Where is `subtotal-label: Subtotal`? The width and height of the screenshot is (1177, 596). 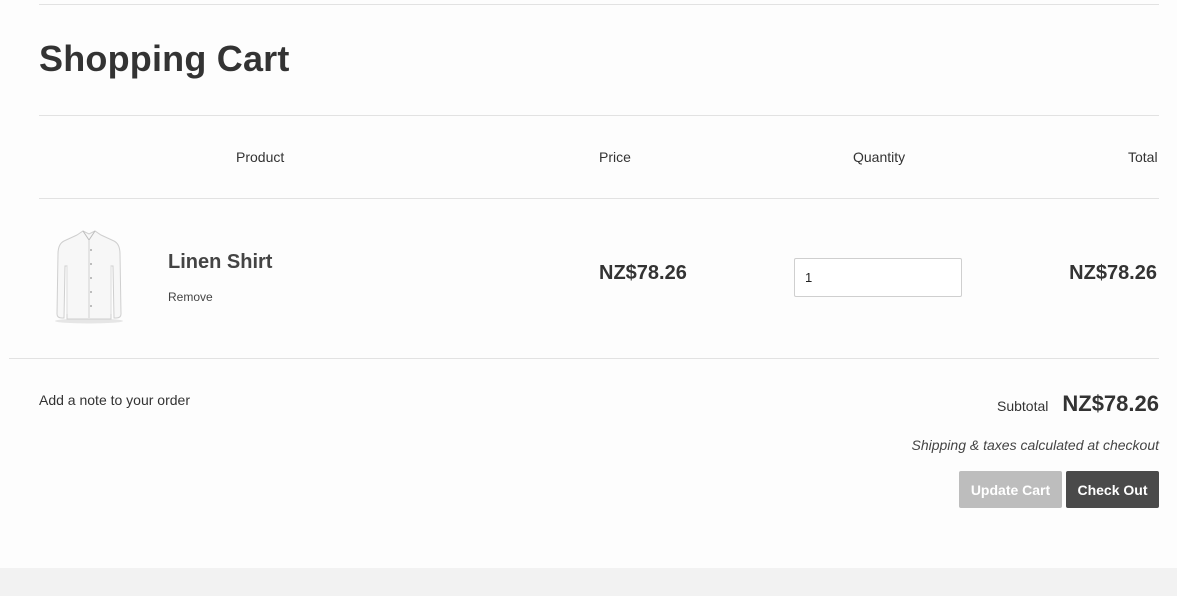
subtotal-label: Subtotal is located at coordinates (1023, 406).